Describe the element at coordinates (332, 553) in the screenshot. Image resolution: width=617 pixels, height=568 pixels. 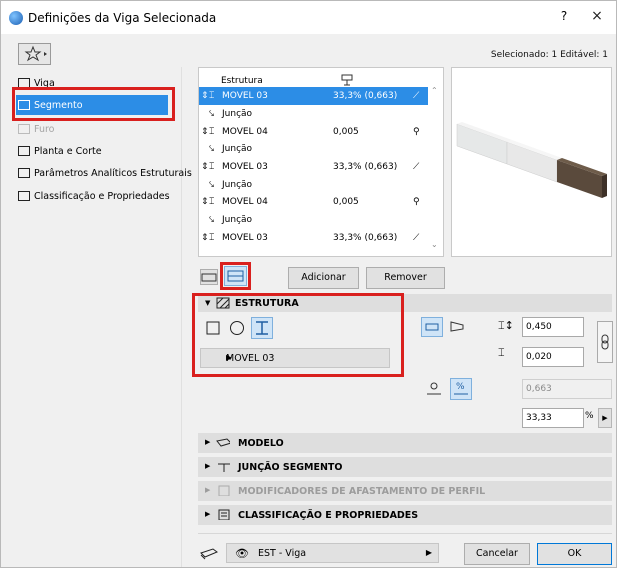
I see `layer-select: 👁 EST - Viga ▶` at that location.